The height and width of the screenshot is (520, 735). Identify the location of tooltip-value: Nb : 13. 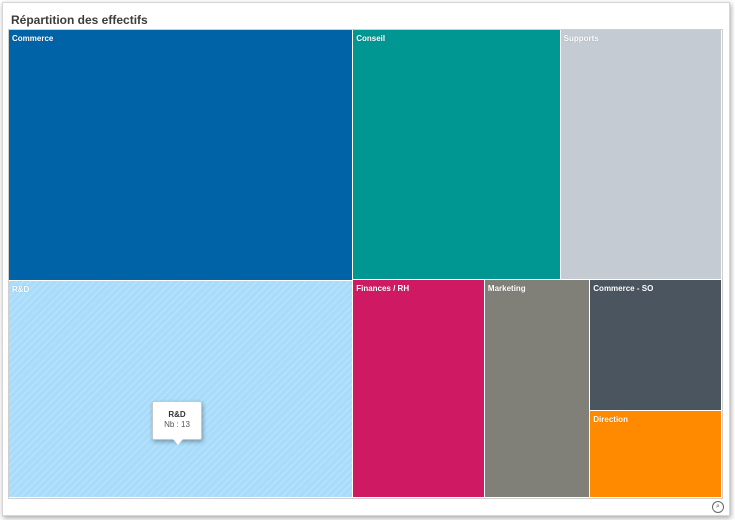
(177, 424).